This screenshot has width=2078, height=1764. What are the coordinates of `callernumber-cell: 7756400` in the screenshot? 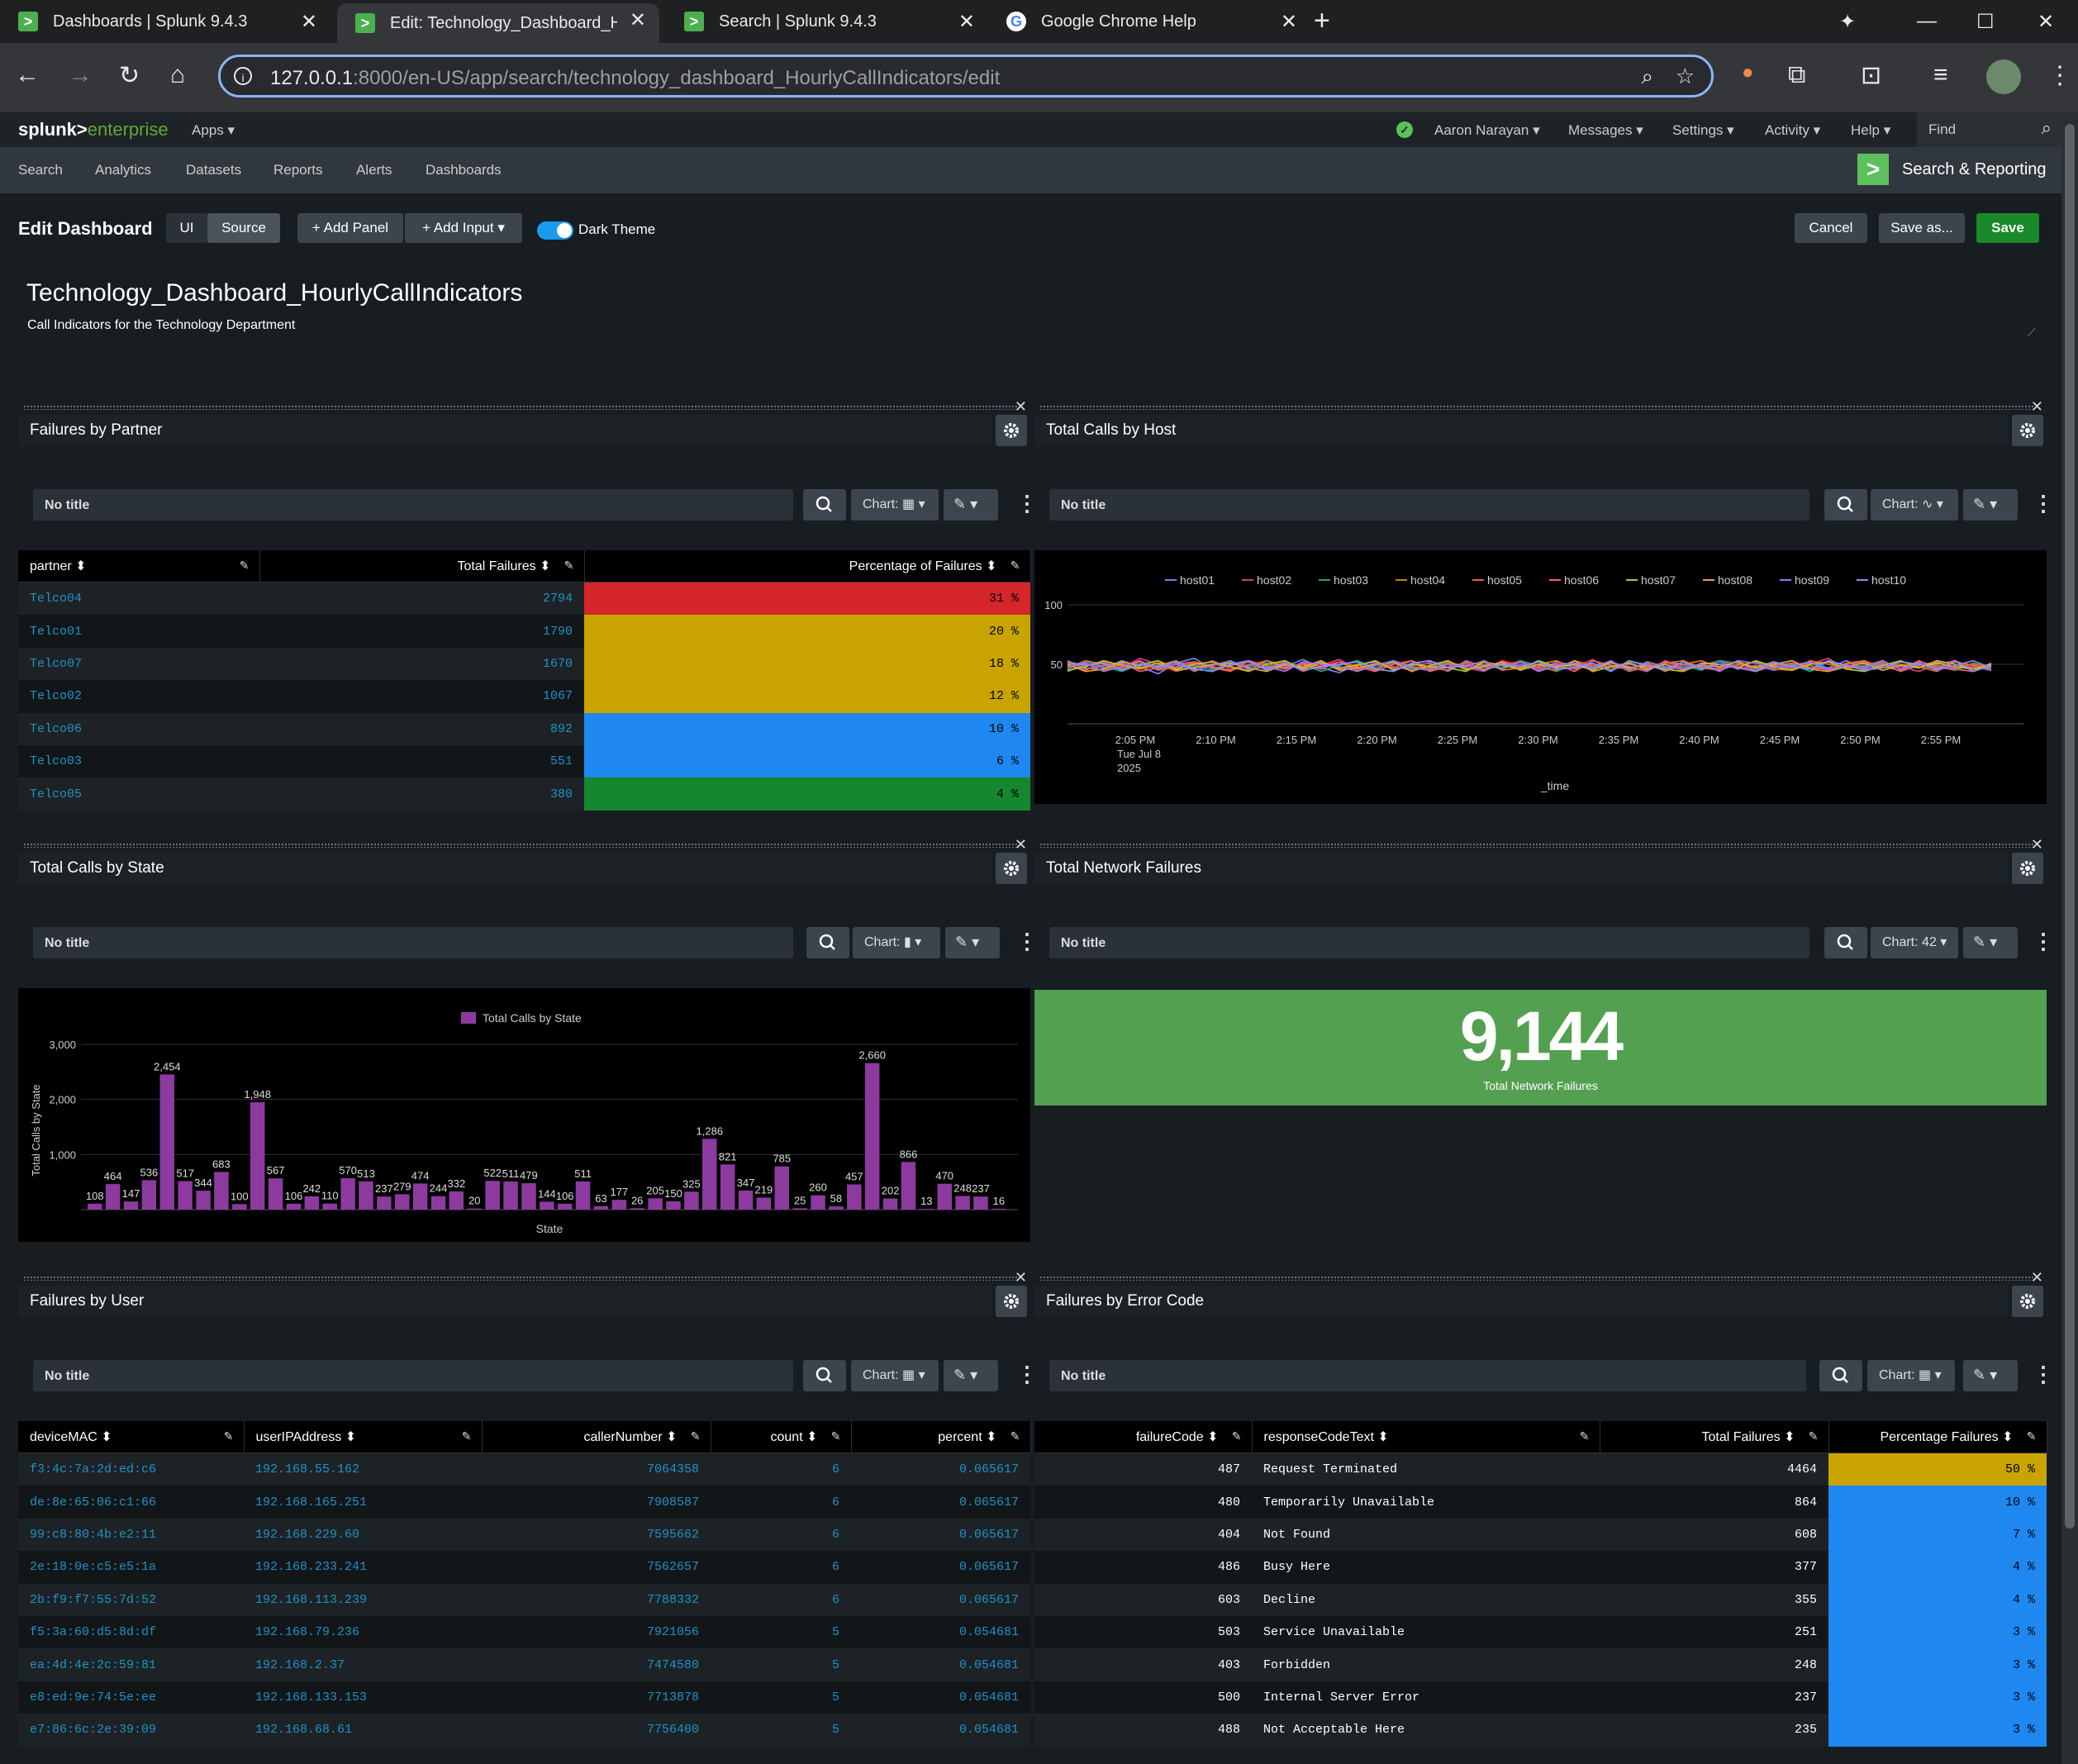 It's located at (596, 1730).